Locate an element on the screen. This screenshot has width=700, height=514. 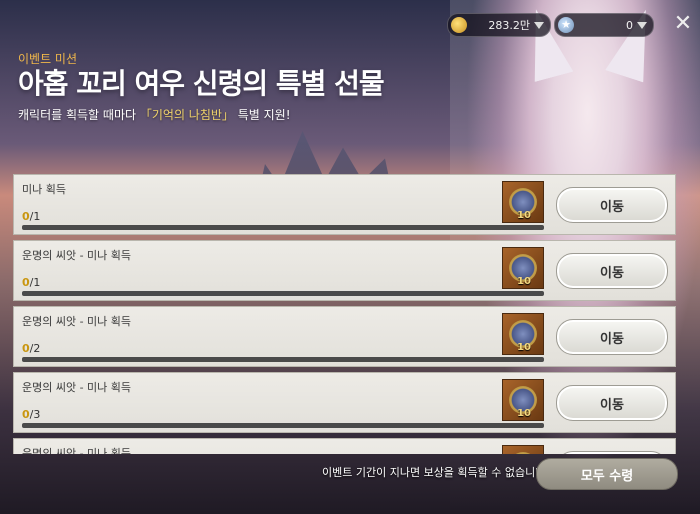
desc-highlight: 「기억의 나침반」 is located at coordinates (186, 115).